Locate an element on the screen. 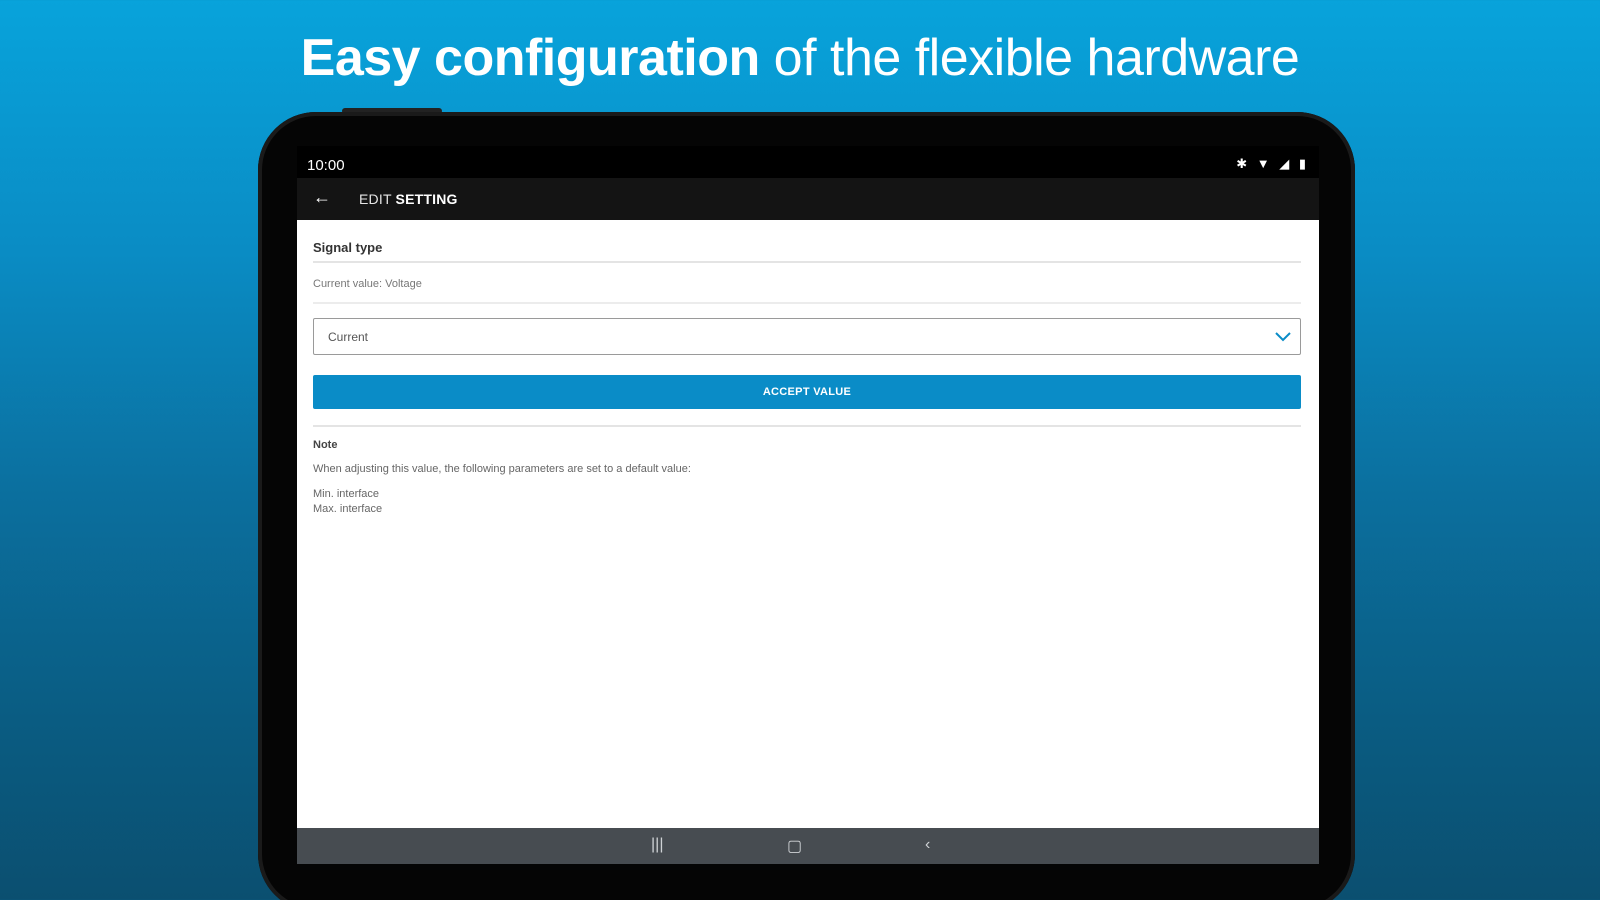  param-list: Min. interface Max. interface is located at coordinates (807, 502).